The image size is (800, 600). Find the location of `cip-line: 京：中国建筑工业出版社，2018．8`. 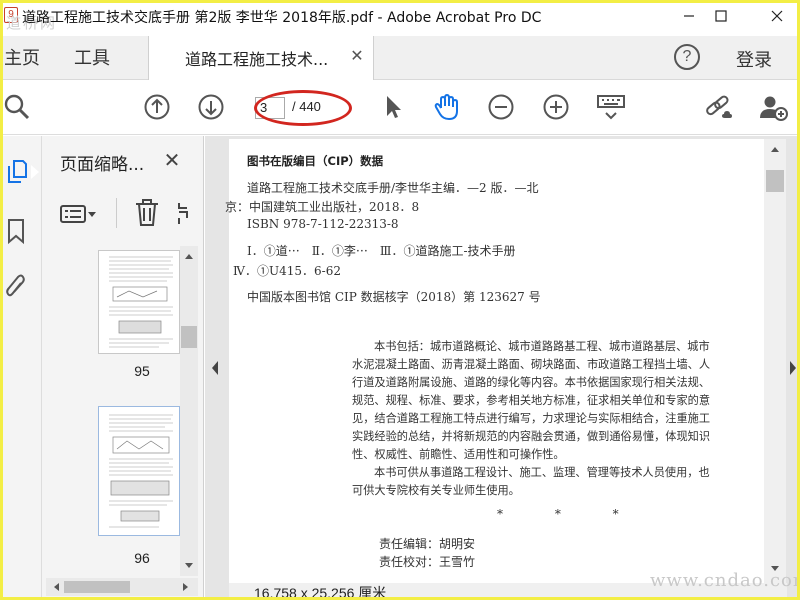

cip-line: 京：中国建筑工业出版社，2018．8 is located at coordinates (322, 207).